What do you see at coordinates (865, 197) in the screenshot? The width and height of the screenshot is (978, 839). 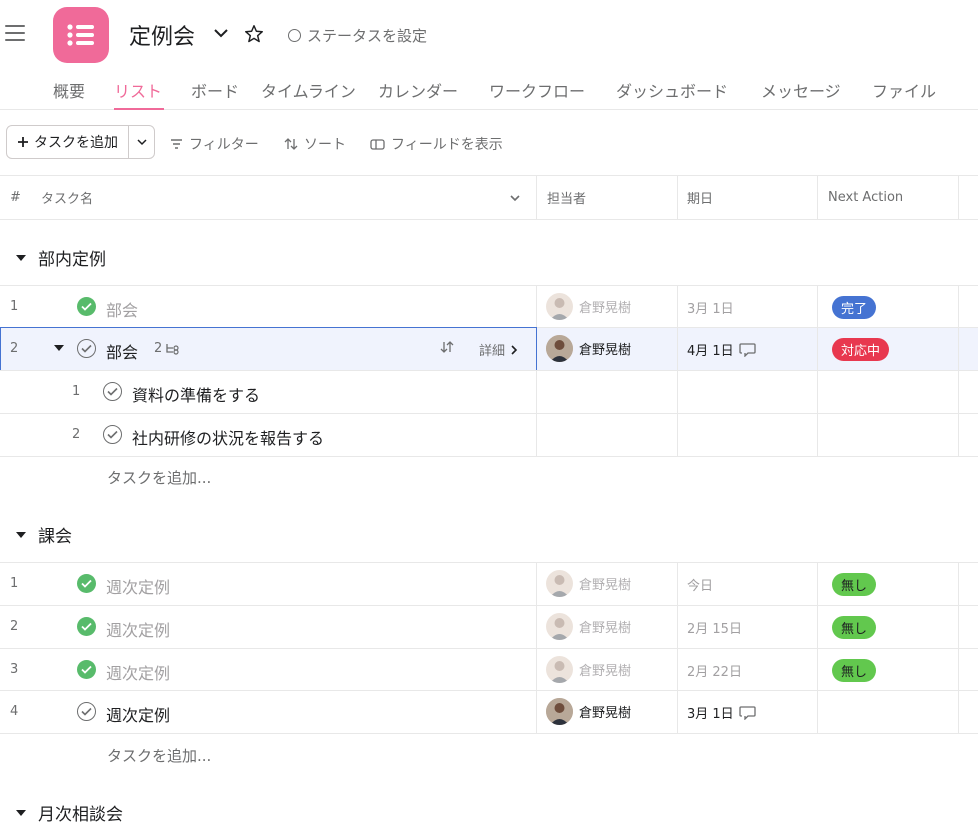 I see `column-next-action: Next Action` at bounding box center [865, 197].